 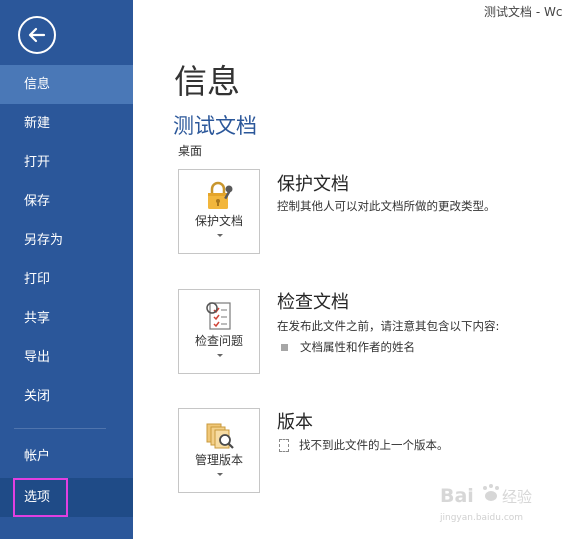 What do you see at coordinates (219, 450) in the screenshot?
I see `manage-versions-button: 管理版本` at bounding box center [219, 450].